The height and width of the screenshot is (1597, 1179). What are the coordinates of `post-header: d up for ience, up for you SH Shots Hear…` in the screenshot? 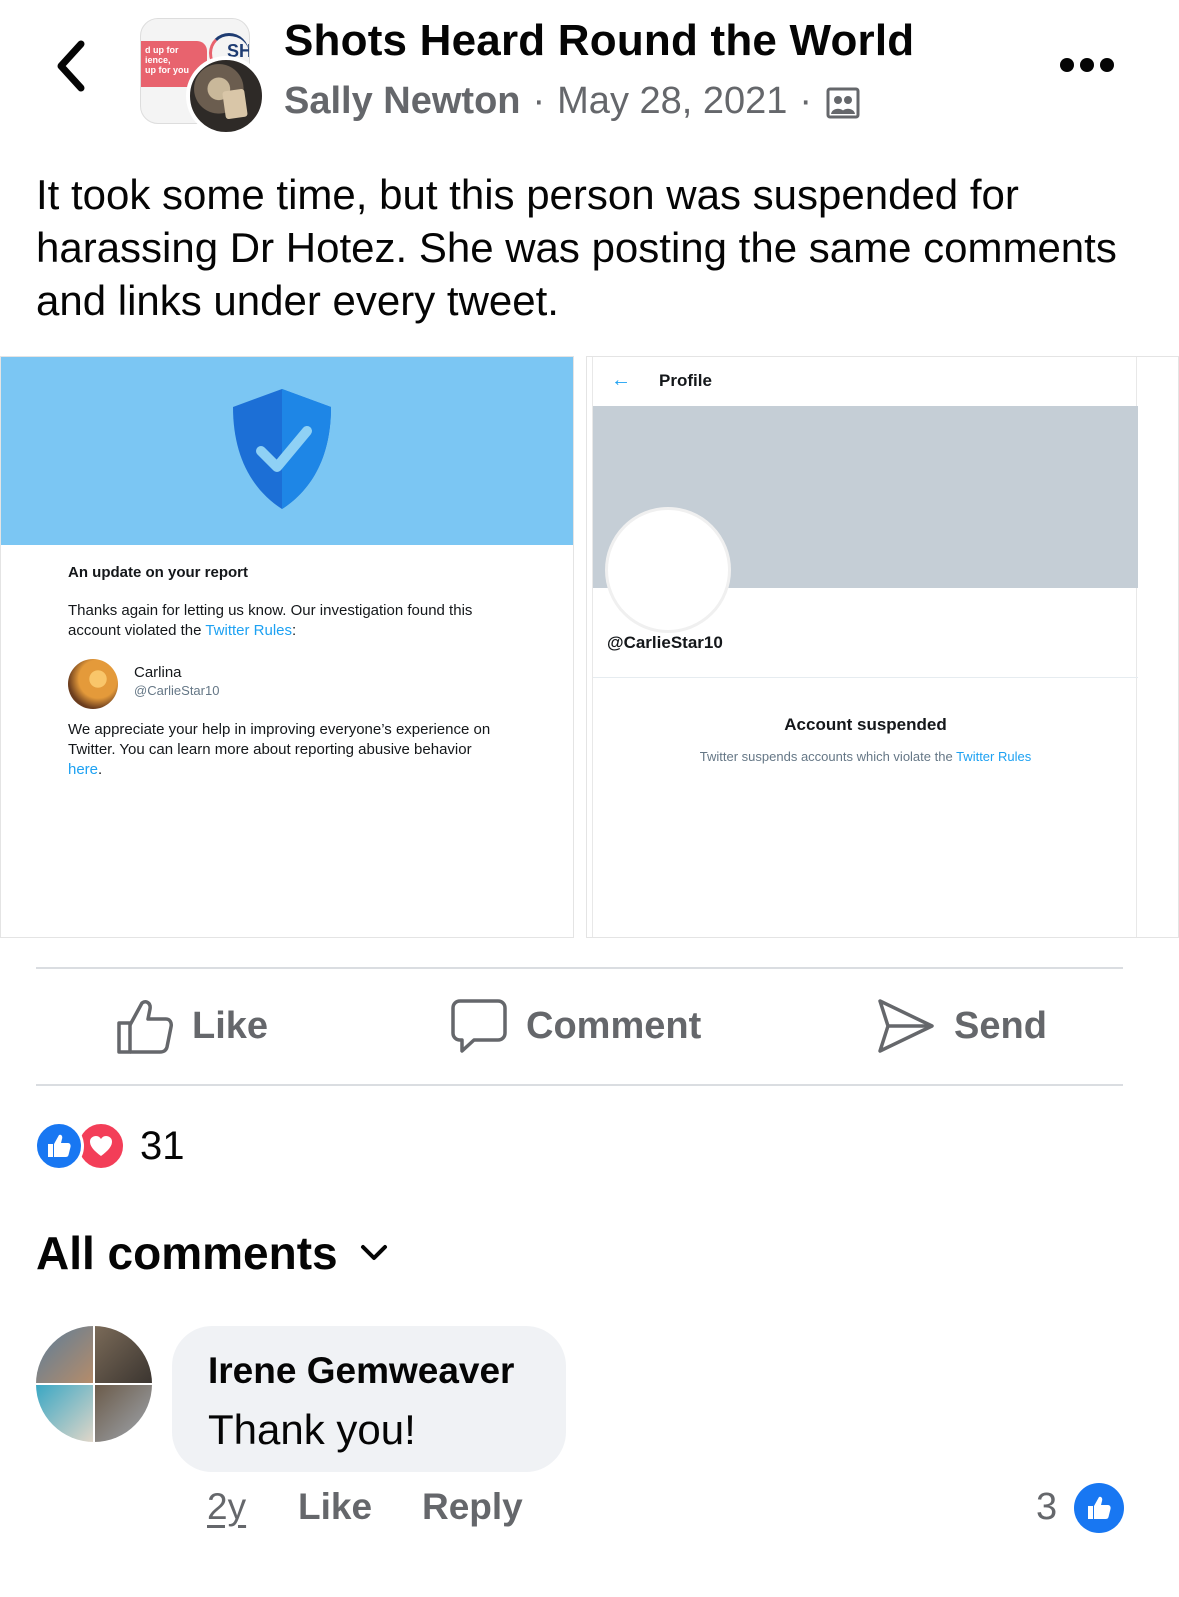 It's located at (589, 75).